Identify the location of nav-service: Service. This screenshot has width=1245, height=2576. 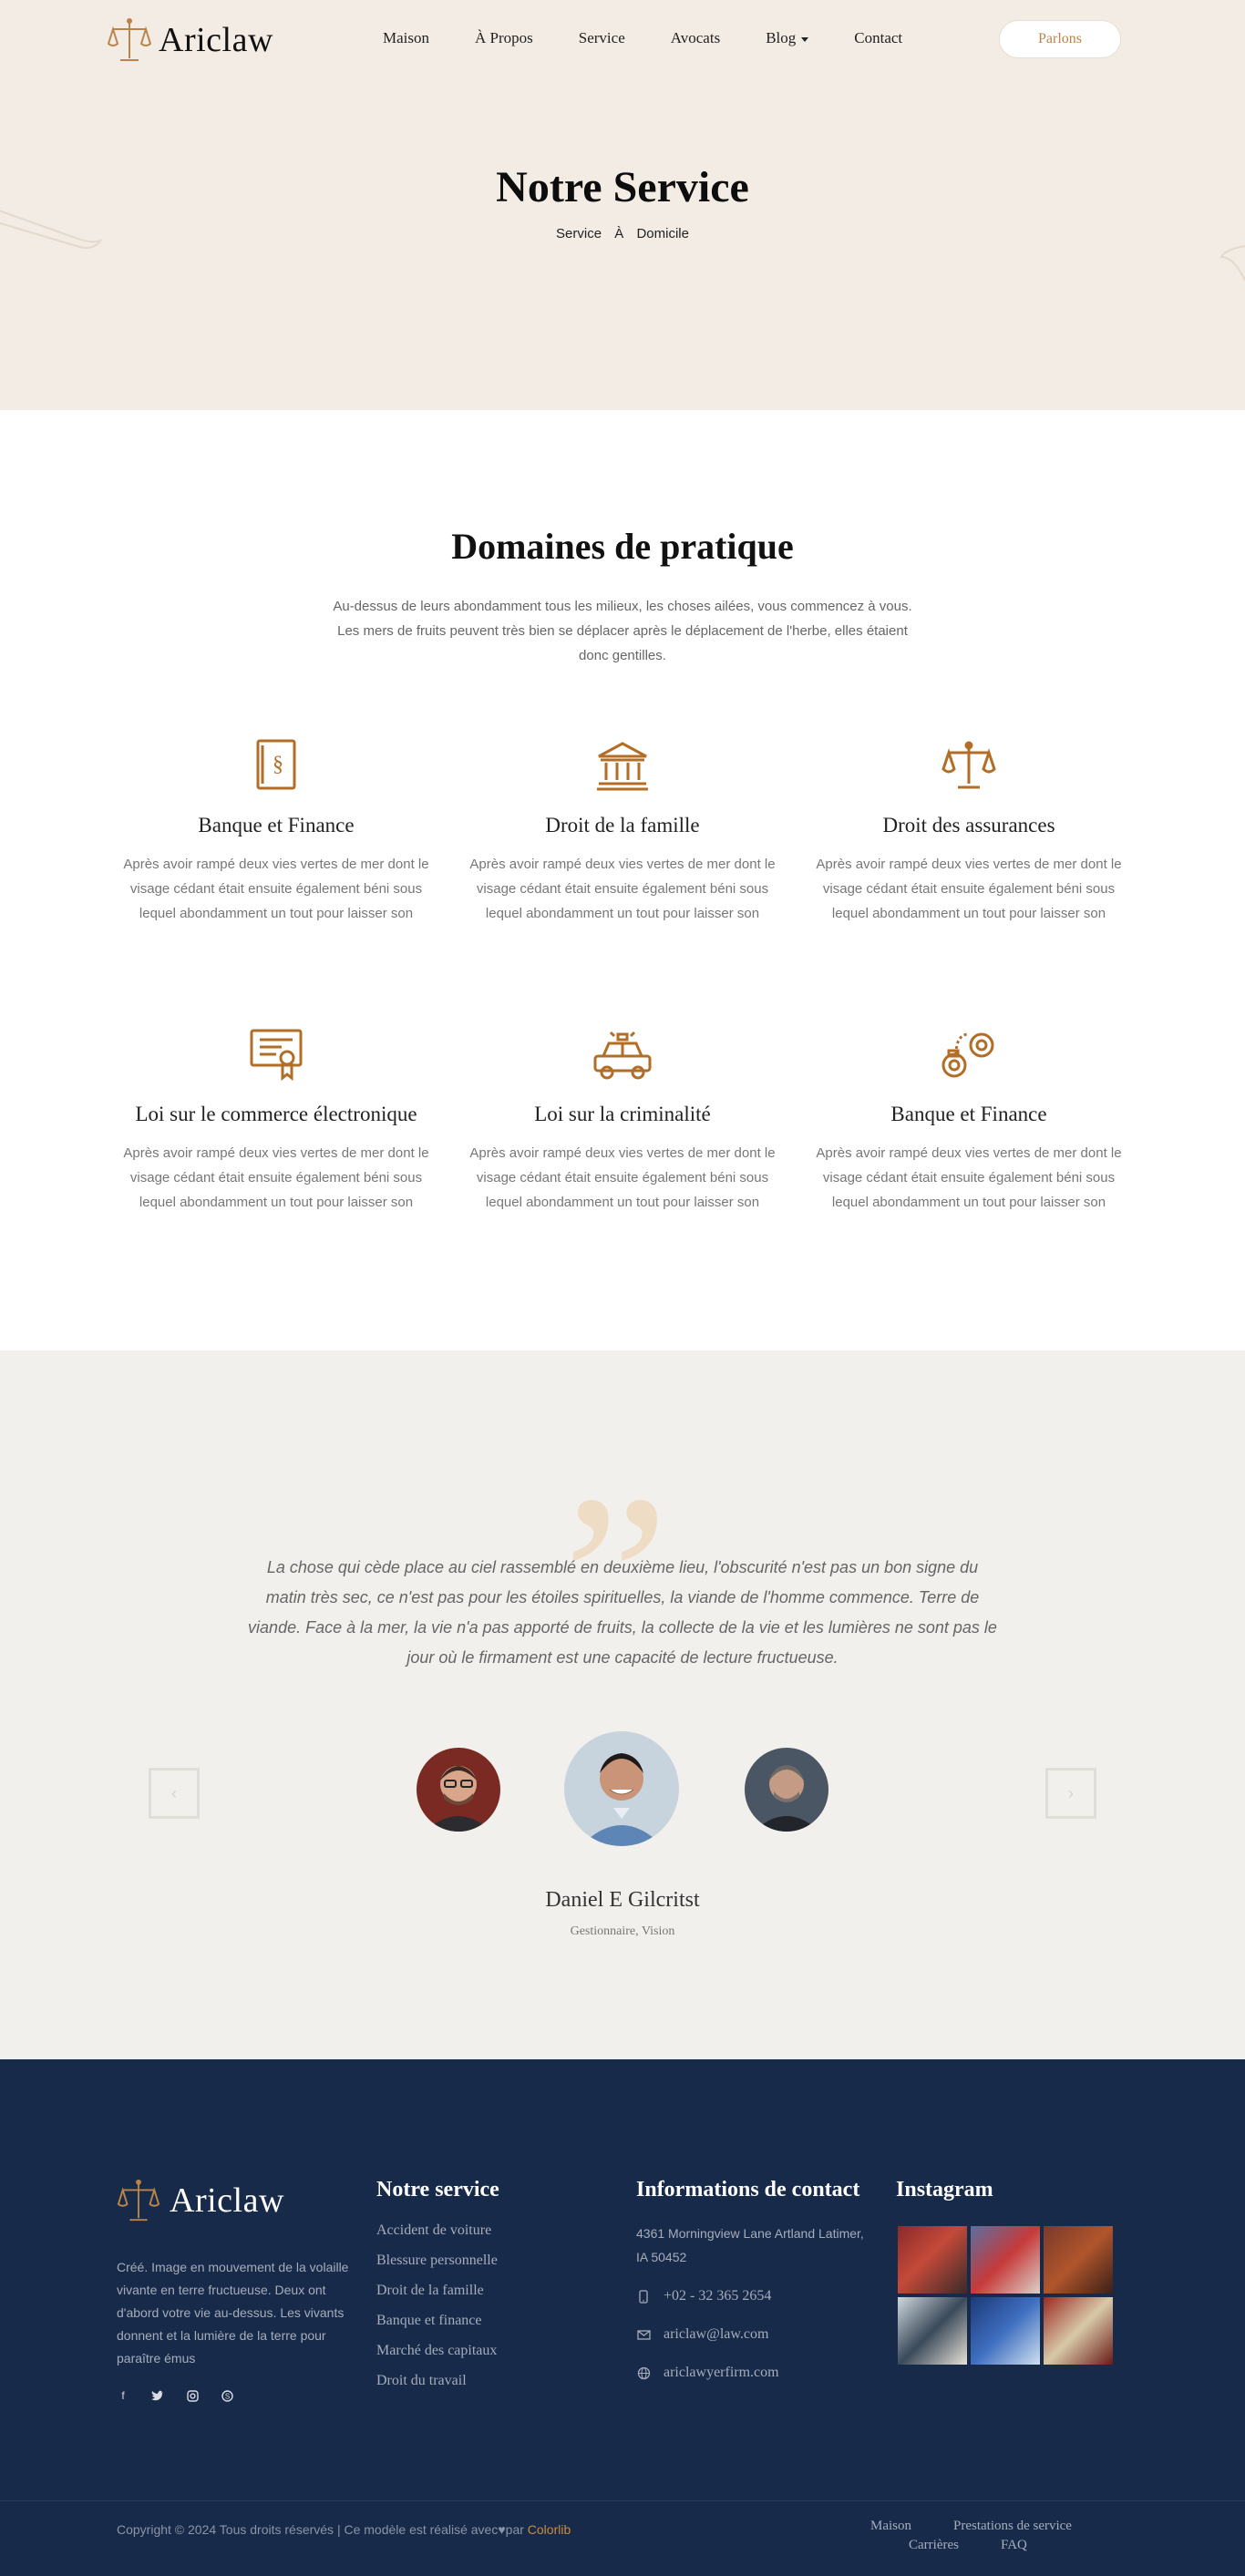
(602, 38).